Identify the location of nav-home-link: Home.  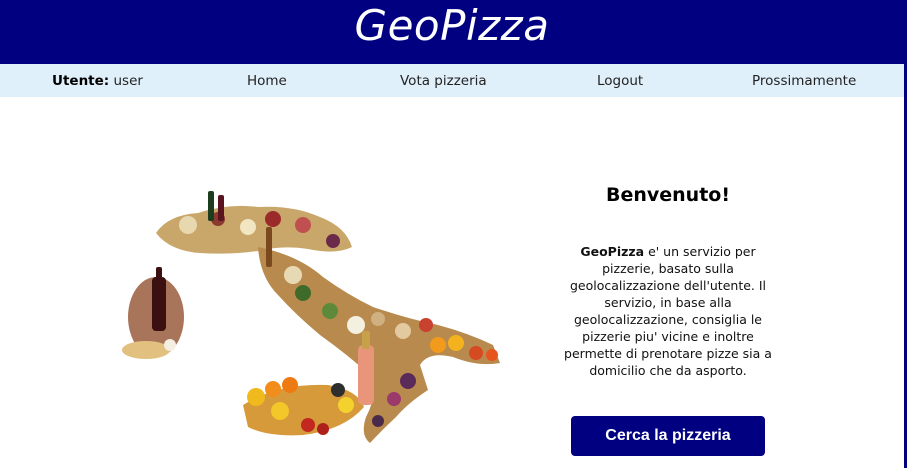
(267, 81).